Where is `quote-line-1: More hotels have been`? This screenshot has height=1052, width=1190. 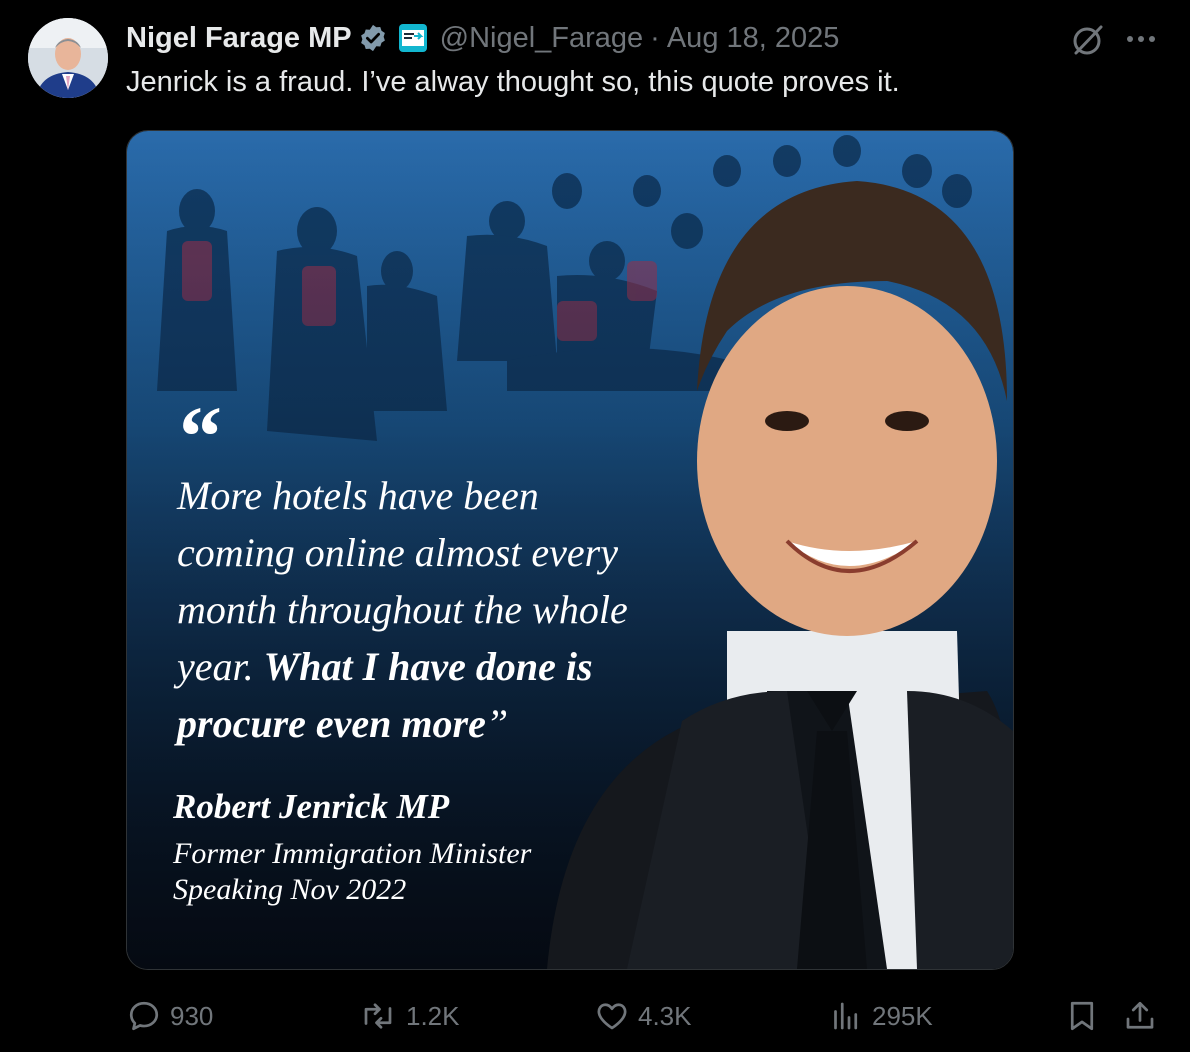 quote-line-1: More hotels have been is located at coordinates (358, 495).